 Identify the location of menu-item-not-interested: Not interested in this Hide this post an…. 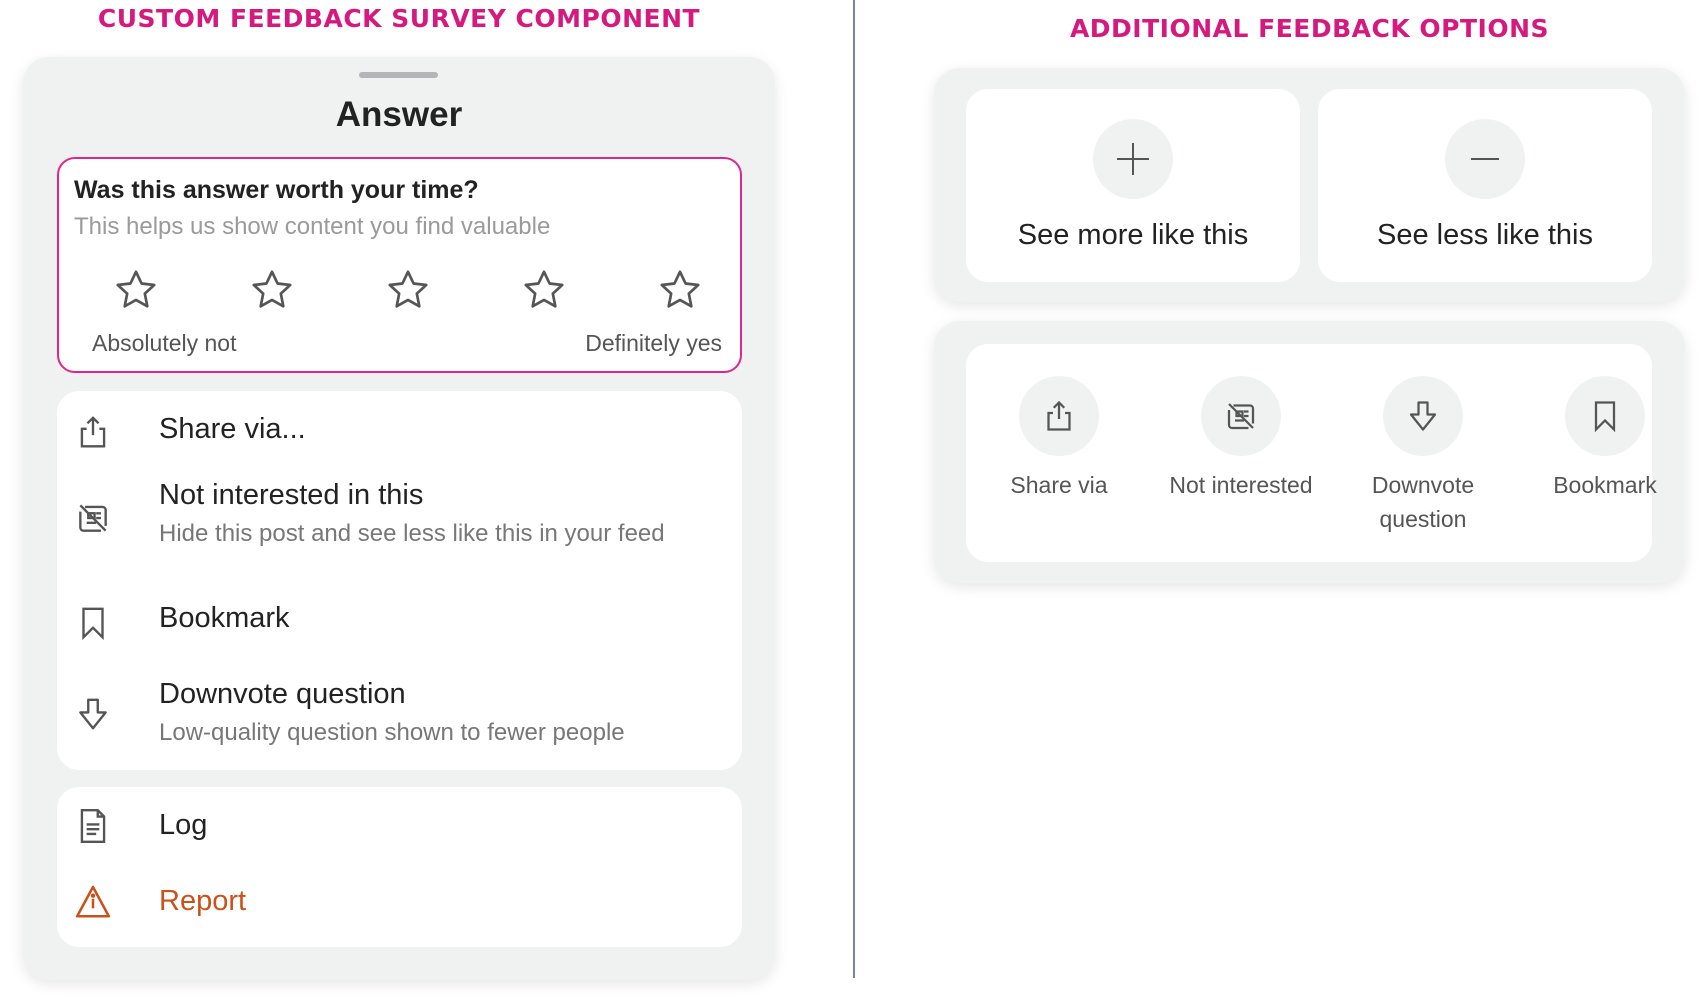
(399, 521).